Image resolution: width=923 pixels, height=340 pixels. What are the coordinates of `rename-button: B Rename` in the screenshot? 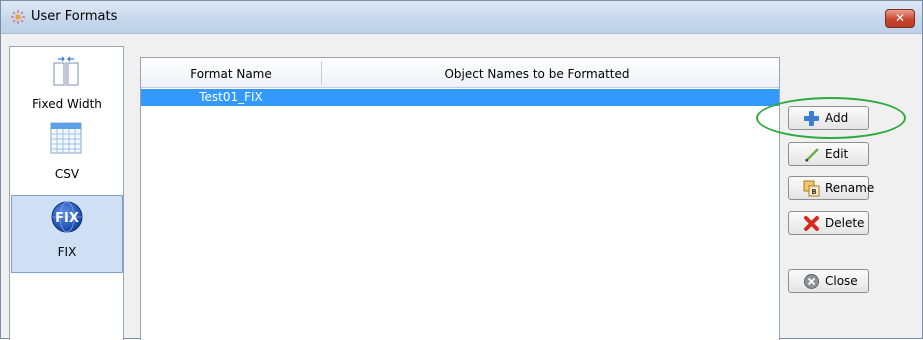 It's located at (831, 188).